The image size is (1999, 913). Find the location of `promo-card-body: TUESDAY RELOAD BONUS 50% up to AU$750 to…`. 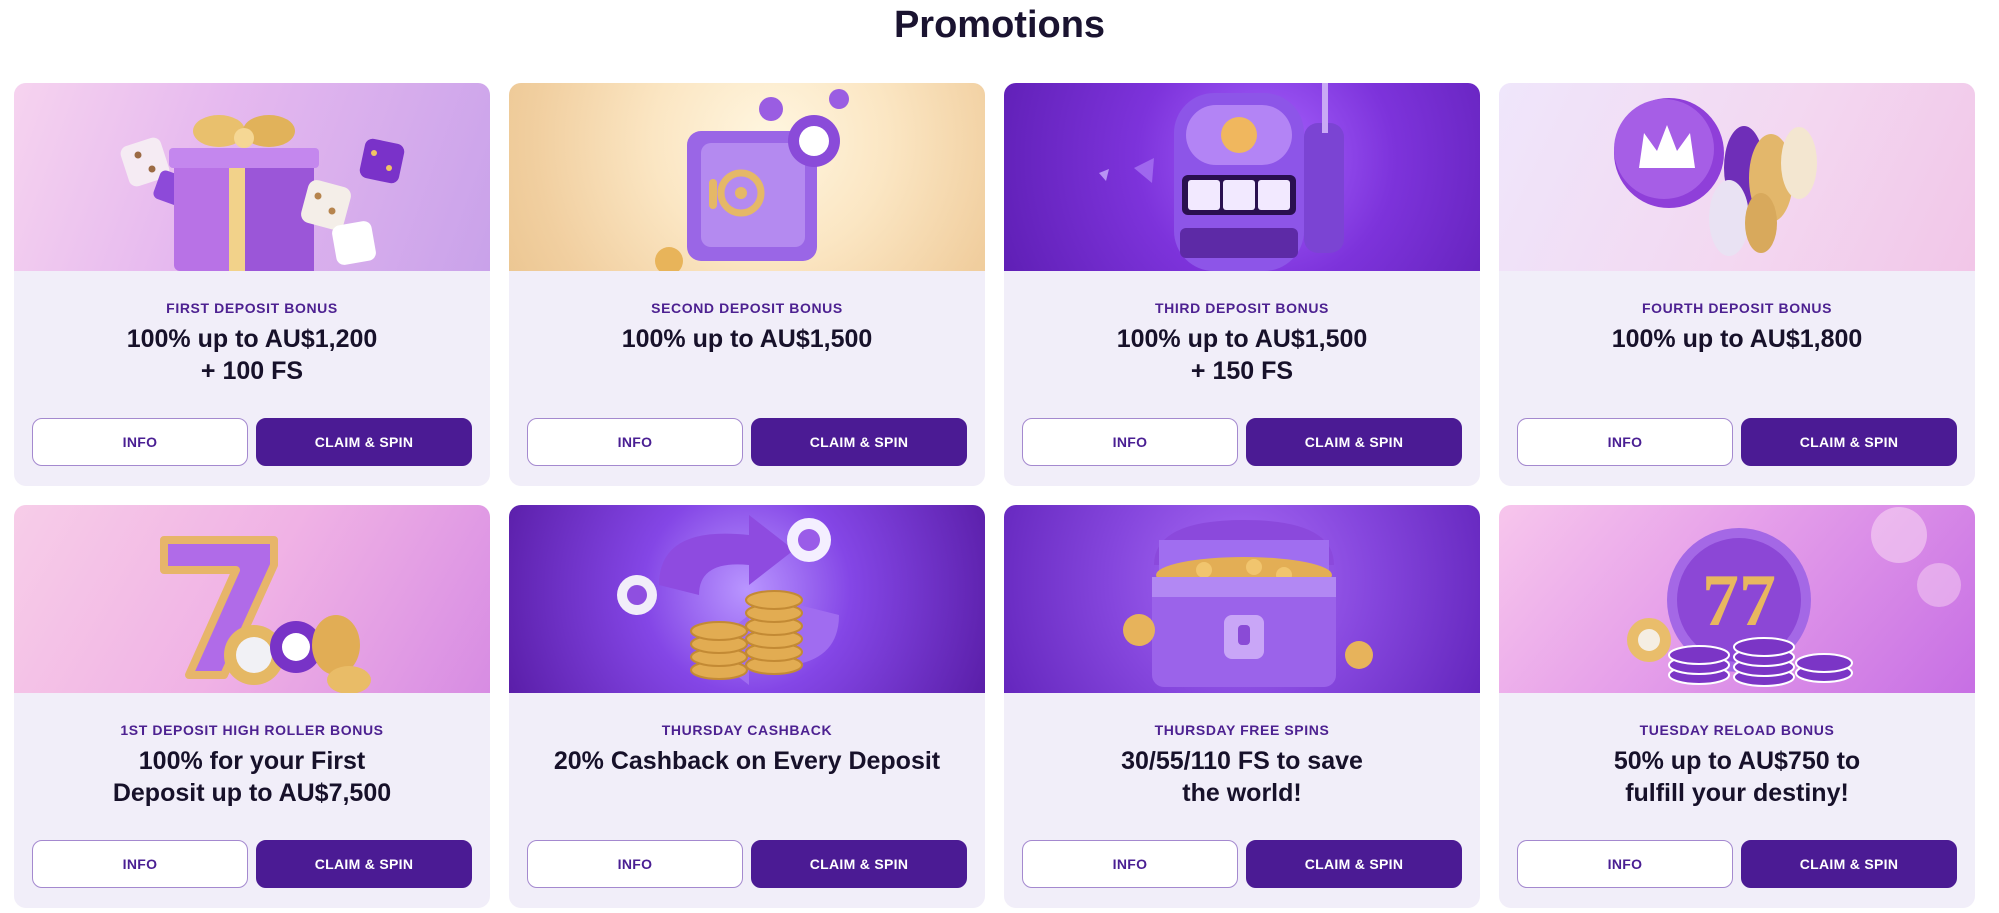

promo-card-body: TUESDAY RELOAD BONUS 50% up to AU$750 to… is located at coordinates (1737, 800).